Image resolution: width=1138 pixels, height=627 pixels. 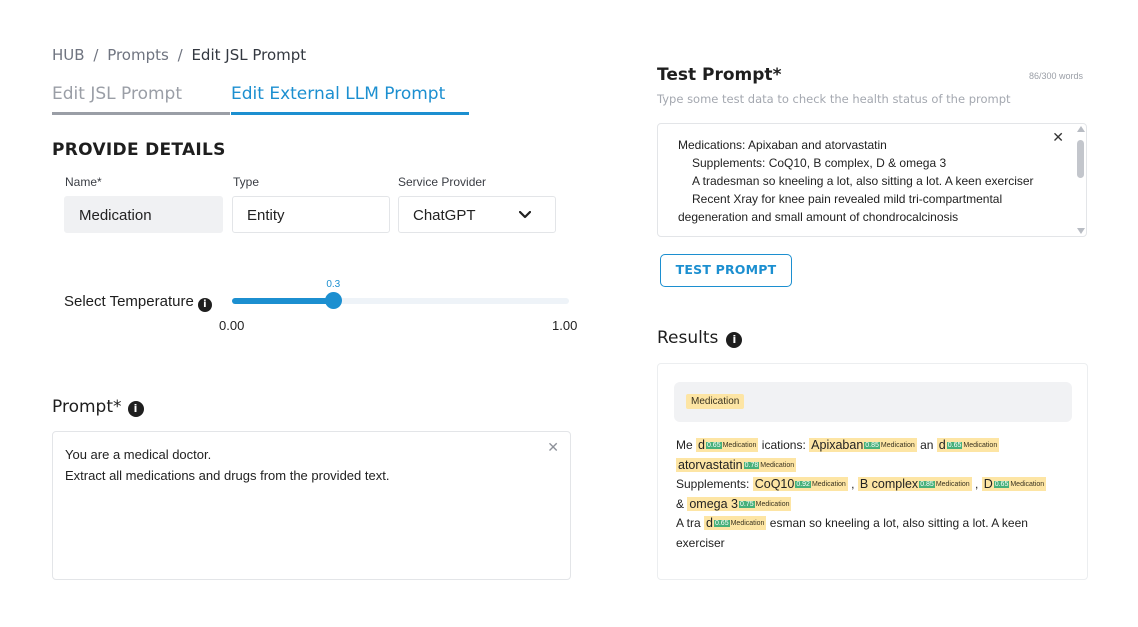 What do you see at coordinates (690, 523) in the screenshot?
I see `results-text-segment: A tra` at bounding box center [690, 523].